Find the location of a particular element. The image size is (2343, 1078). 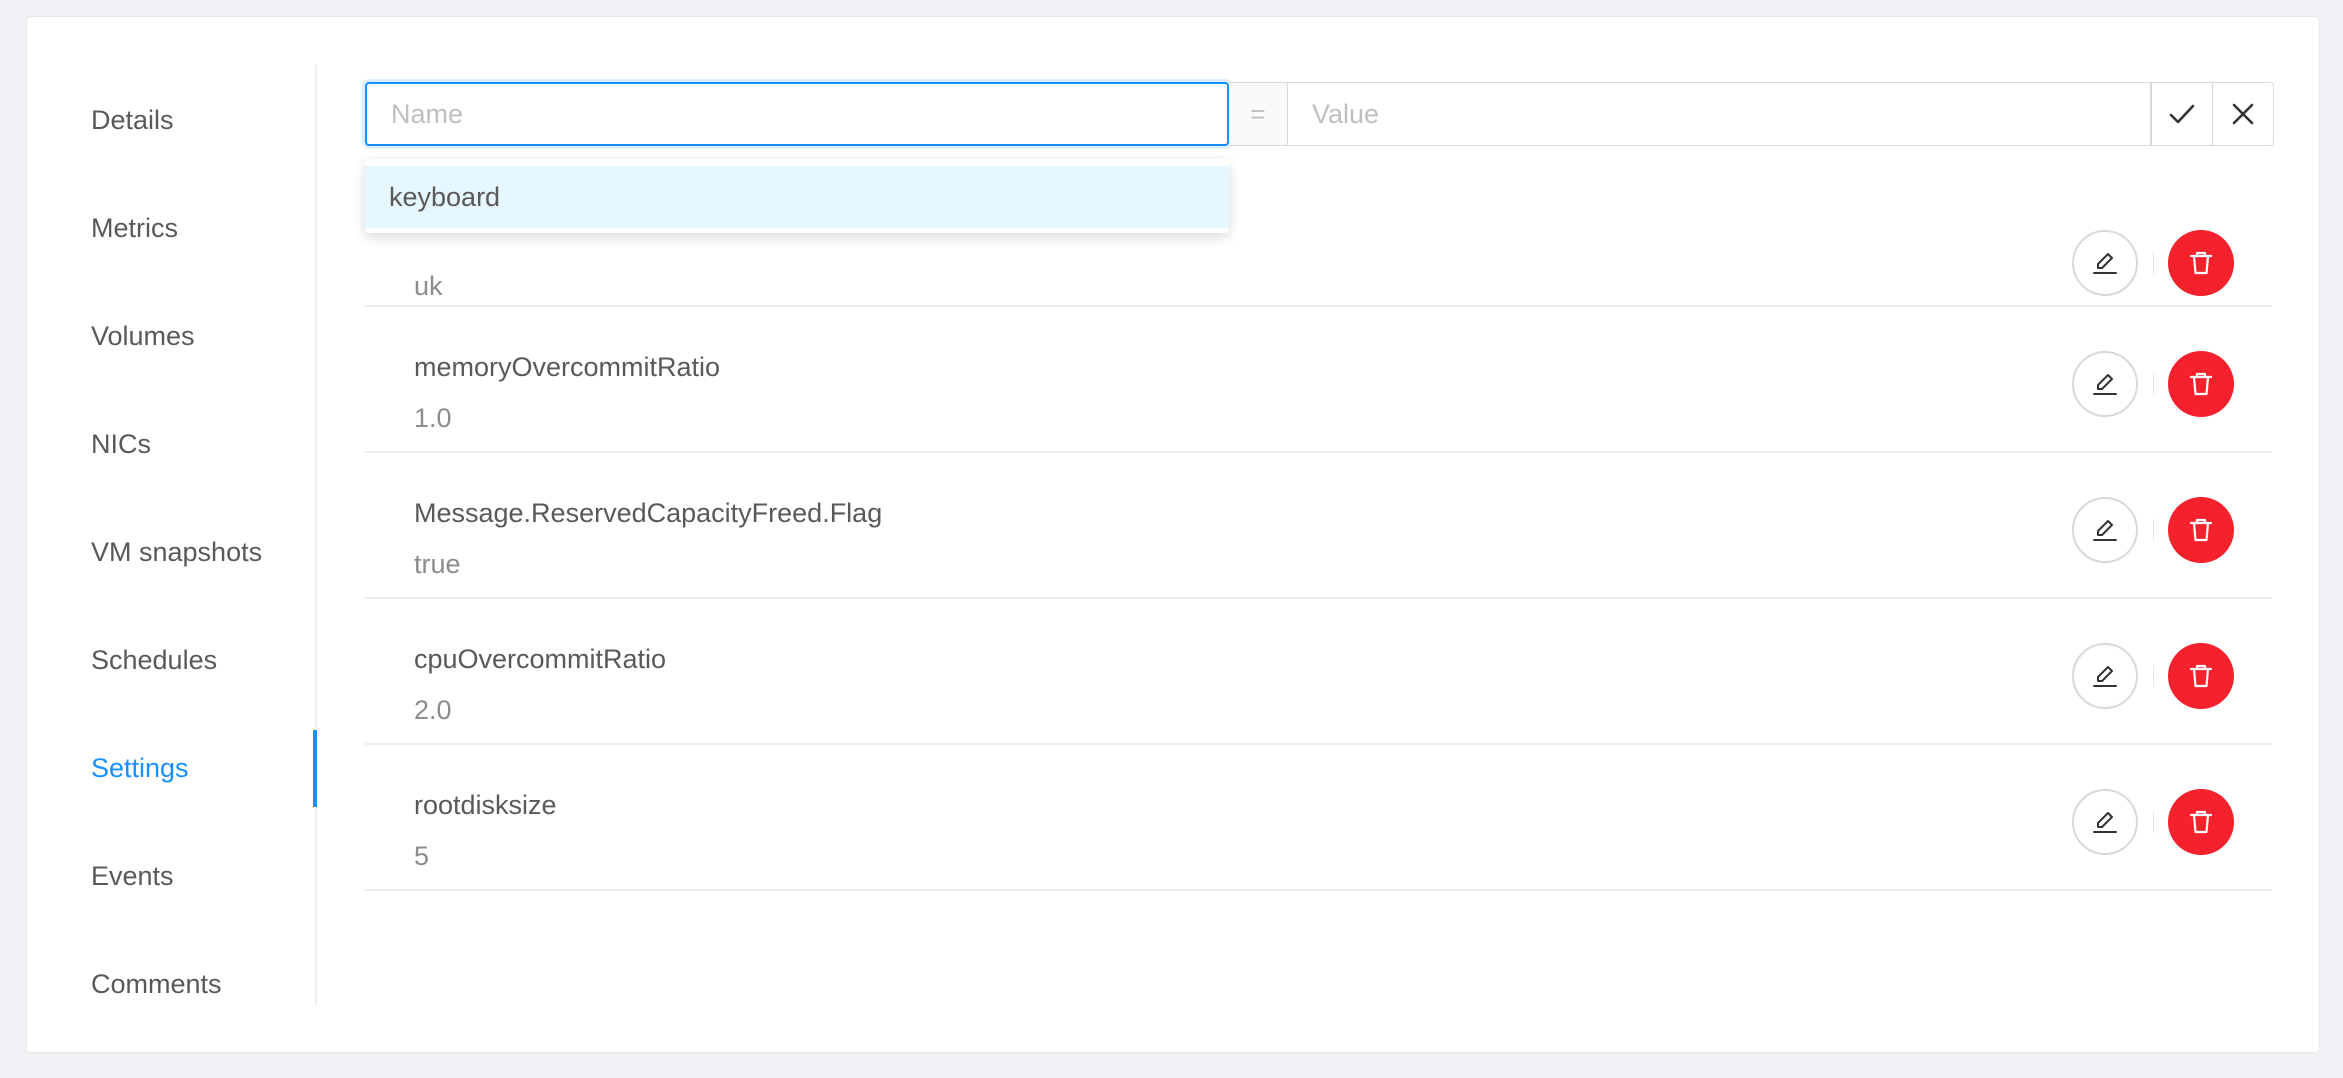

cancel-button is located at coordinates (2243, 114).